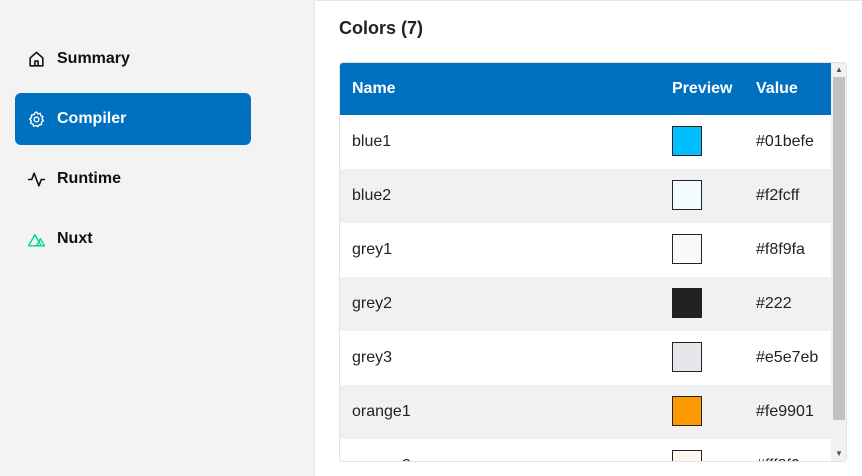 The image size is (862, 476). I want to click on gear-icon, so click(36, 119).